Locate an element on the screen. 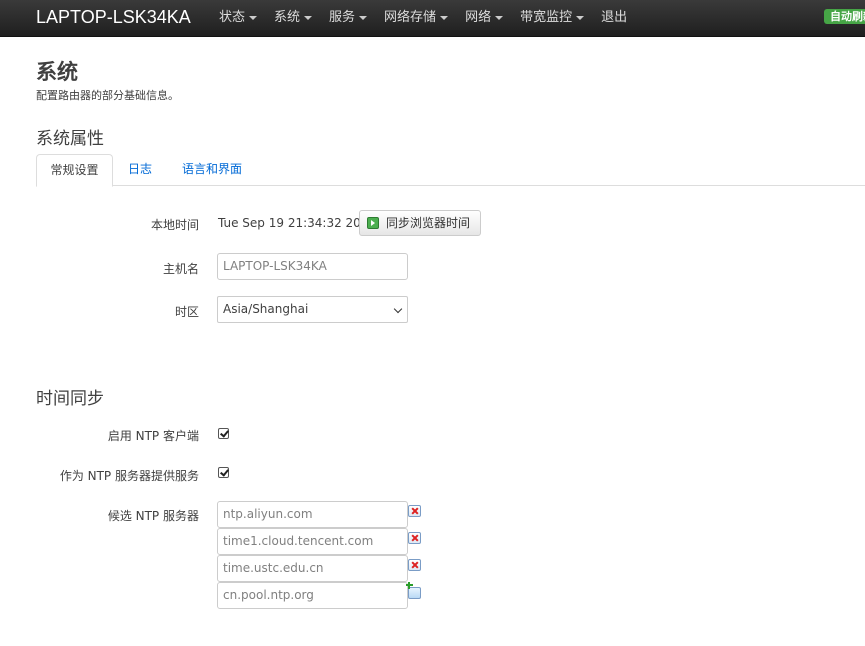 The width and height of the screenshot is (865, 646). timezone-select: Asia/Shanghai is located at coordinates (312, 309).